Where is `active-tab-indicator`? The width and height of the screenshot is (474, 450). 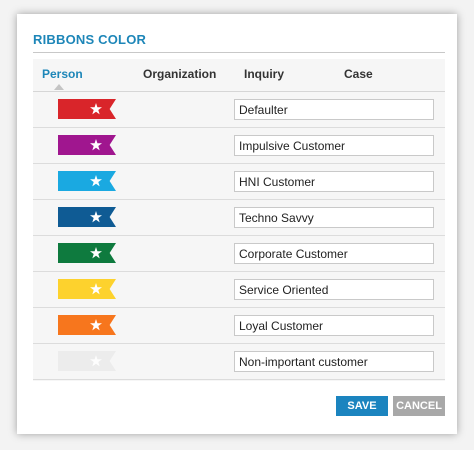
active-tab-indicator is located at coordinates (59, 87).